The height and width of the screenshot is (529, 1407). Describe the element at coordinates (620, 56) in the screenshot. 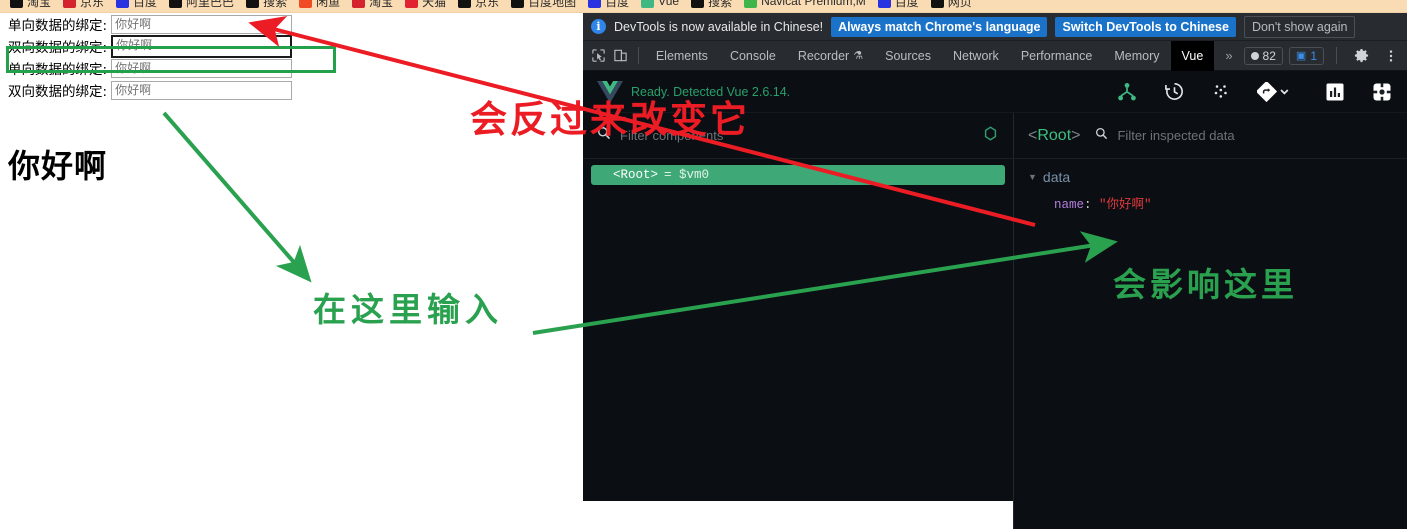

I see `toggle-device-toolbar-icon` at that location.